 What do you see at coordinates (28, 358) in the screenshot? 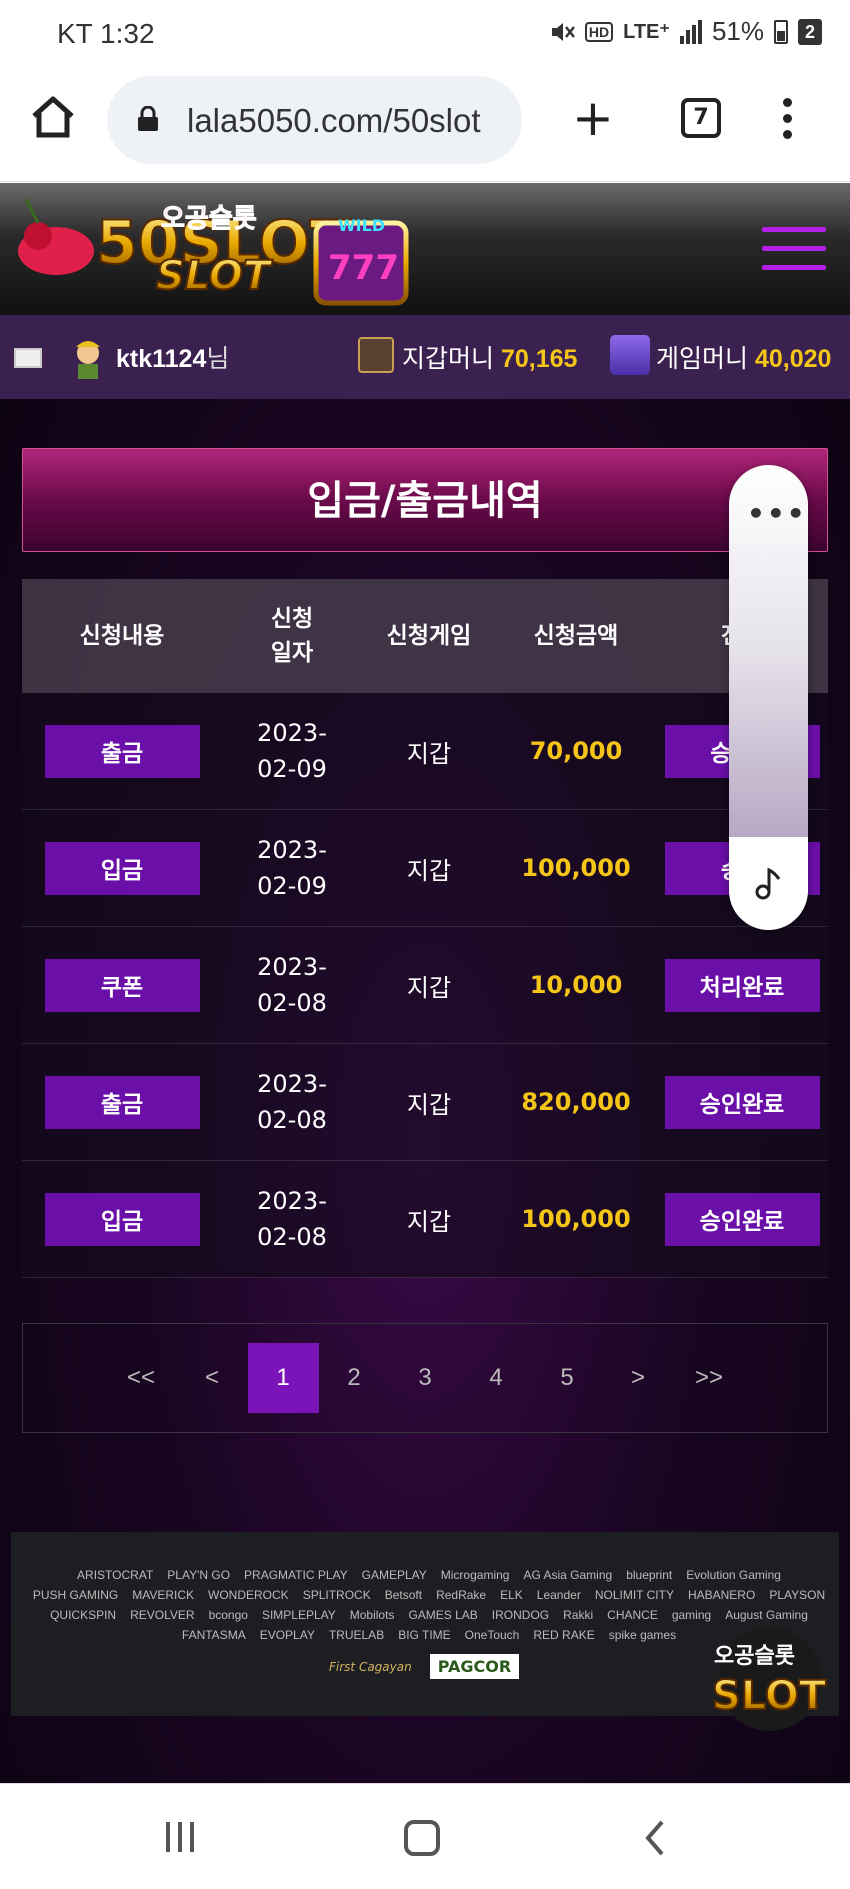
I see `mail-icon` at bounding box center [28, 358].